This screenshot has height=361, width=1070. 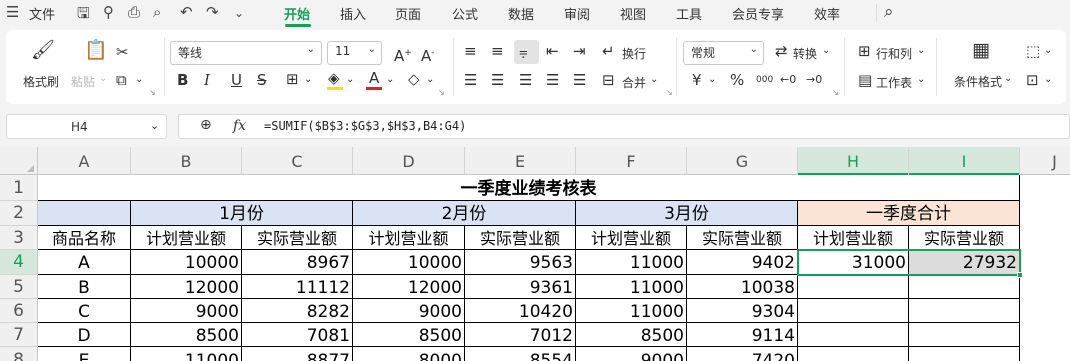 I want to click on italic-icon: I, so click(x=207, y=80).